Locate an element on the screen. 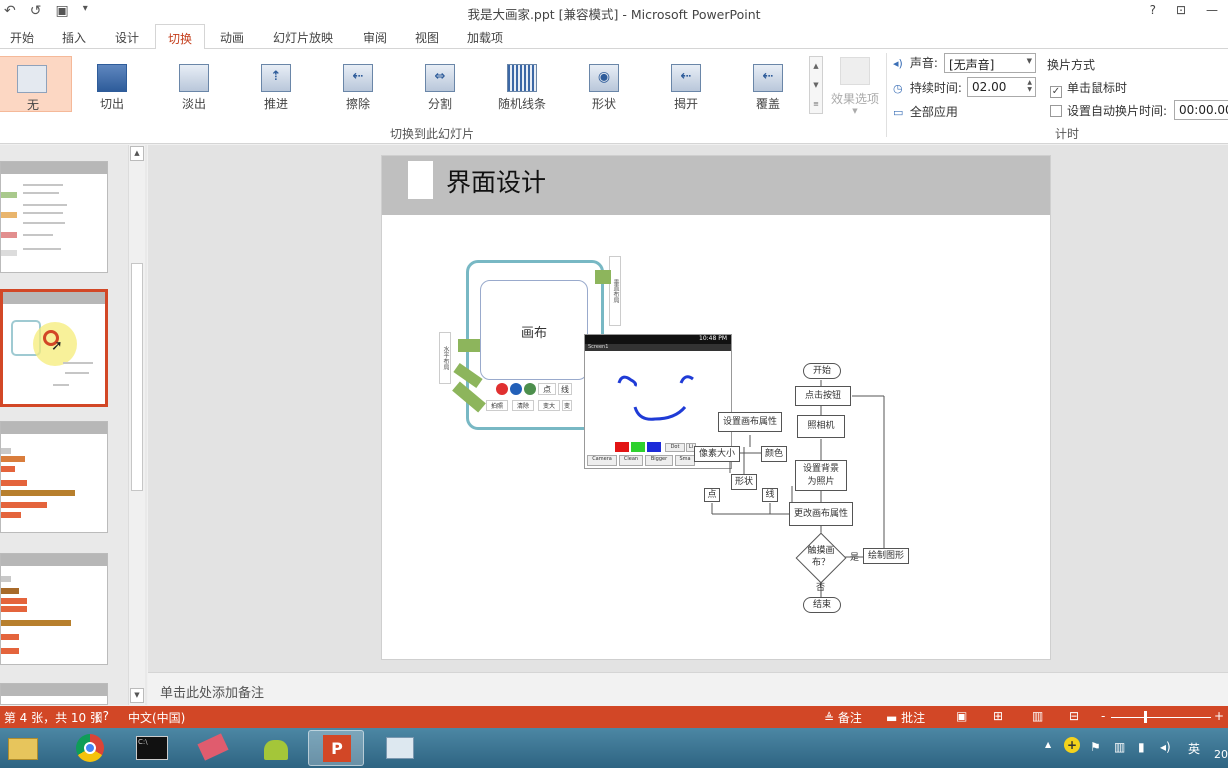  transition-wipe: ⇠ 擦除 is located at coordinates (358, 84).